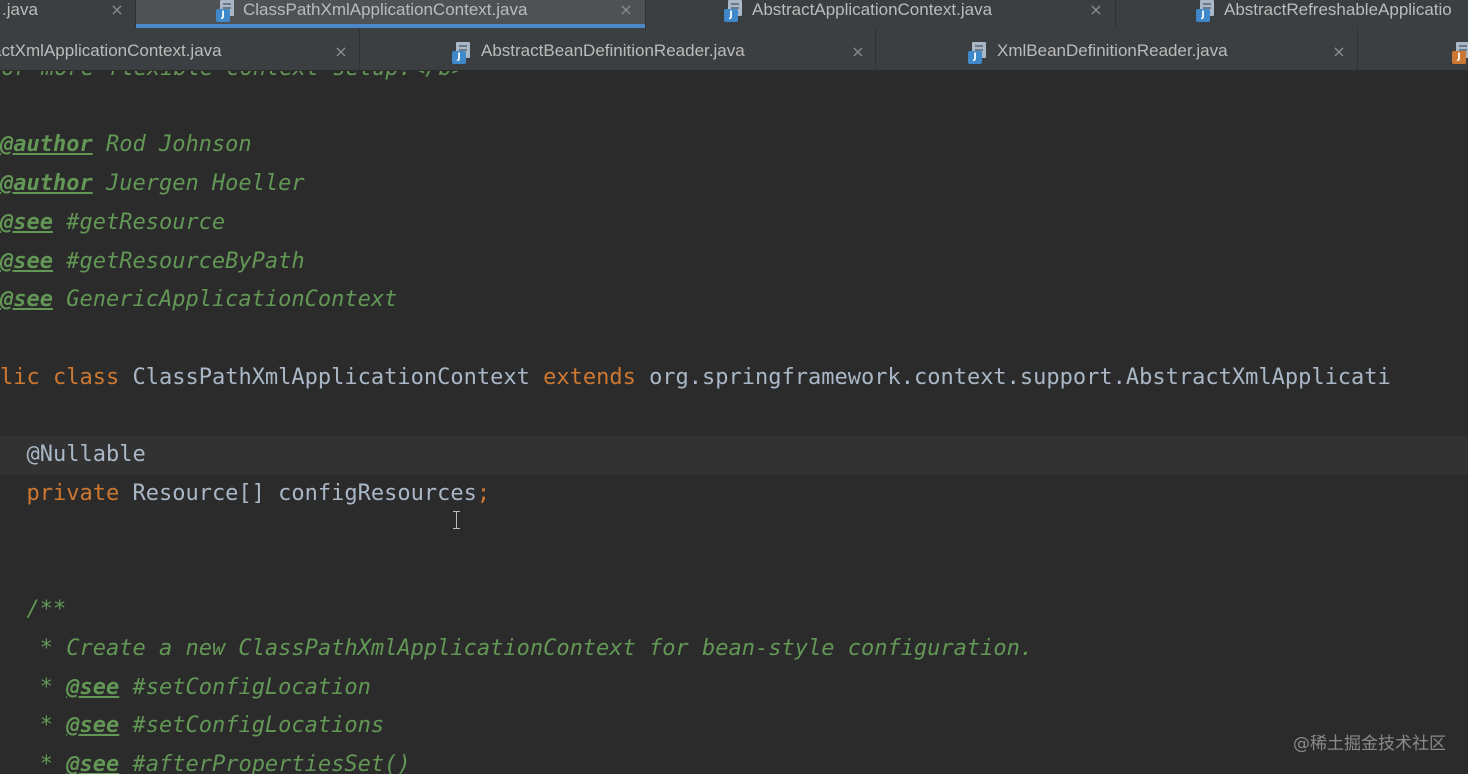 The image size is (1468, 774). Describe the element at coordinates (73, 493) in the screenshot. I see `keyword: private` at that location.